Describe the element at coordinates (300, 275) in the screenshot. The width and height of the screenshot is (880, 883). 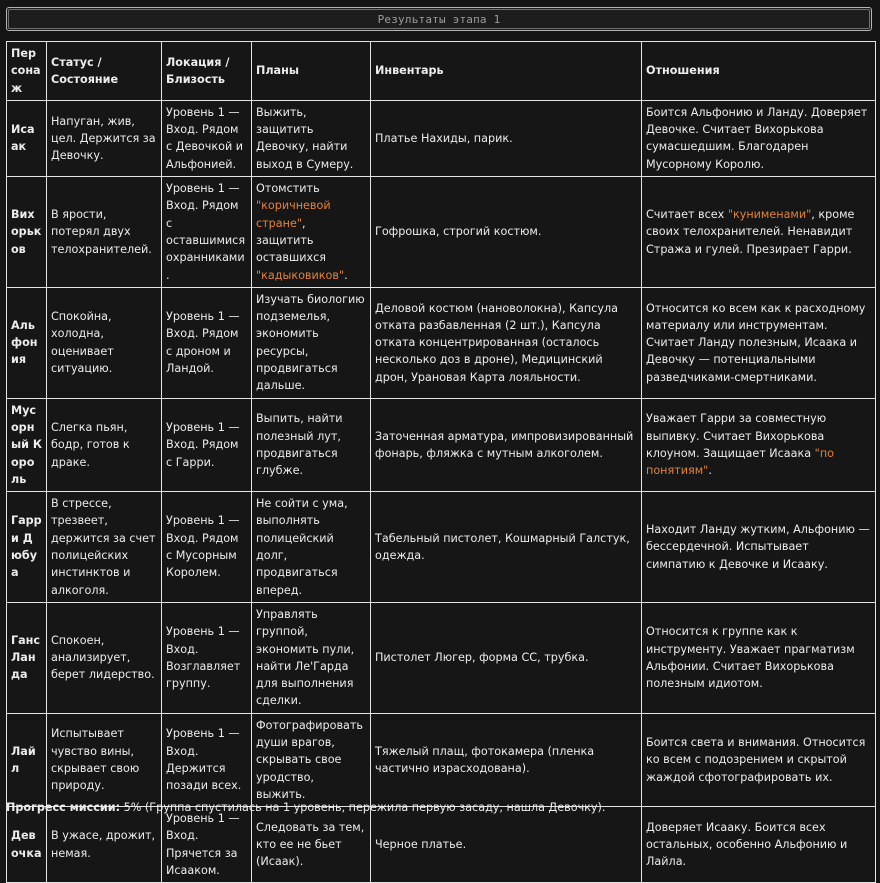
I see `highlight-term: "кадыковиков"` at that location.